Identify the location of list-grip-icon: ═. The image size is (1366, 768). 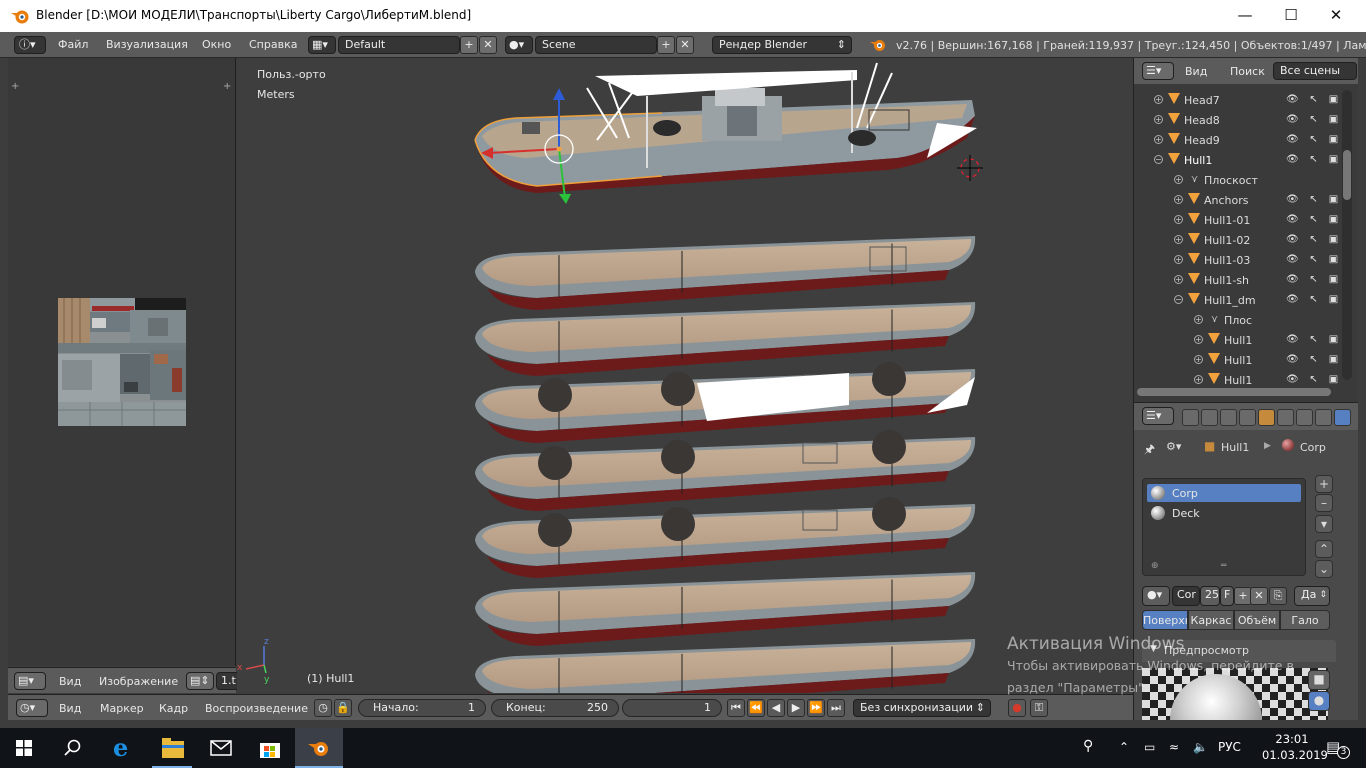
(1223, 566).